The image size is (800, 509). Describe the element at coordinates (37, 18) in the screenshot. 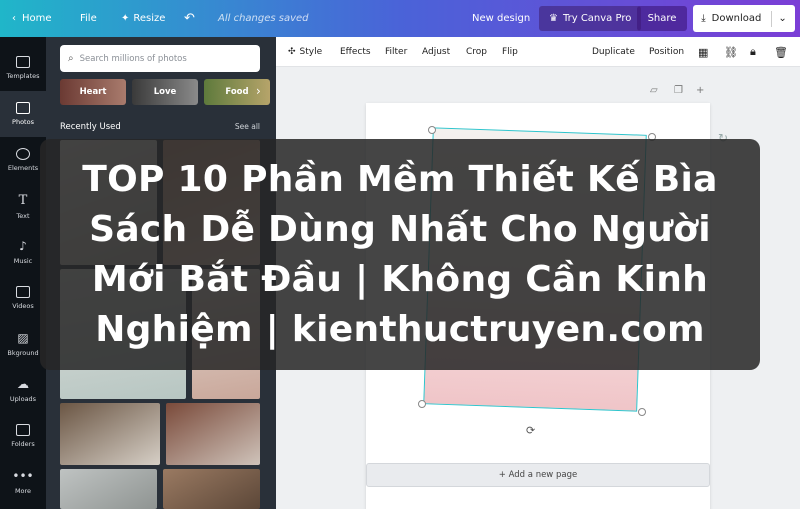

I see `home-label: Home` at that location.